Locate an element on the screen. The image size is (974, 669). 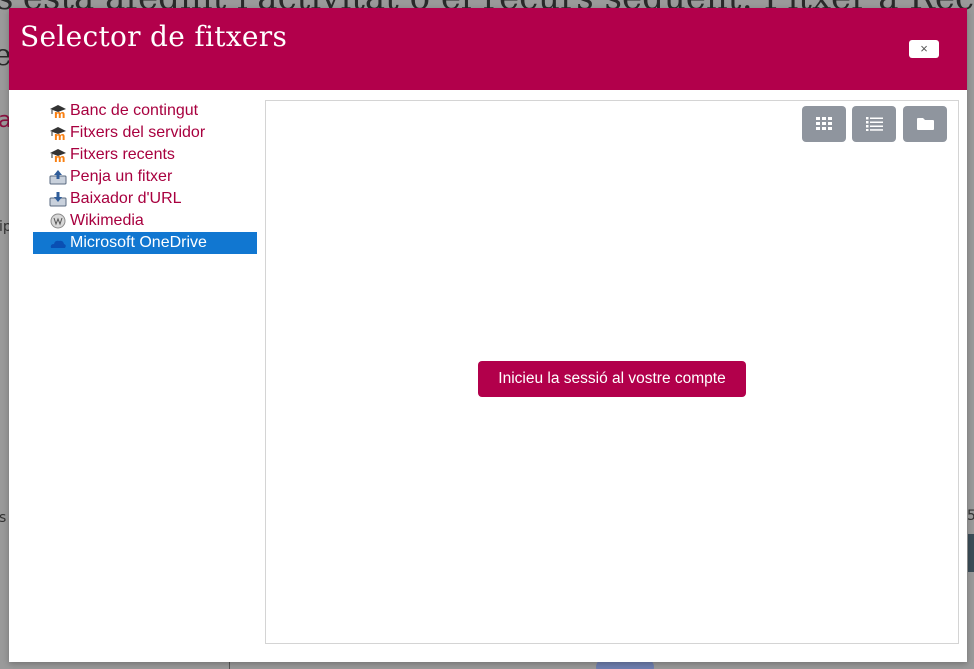
repository-item-url-downloader: Baixador d'URL is located at coordinates (145, 199).